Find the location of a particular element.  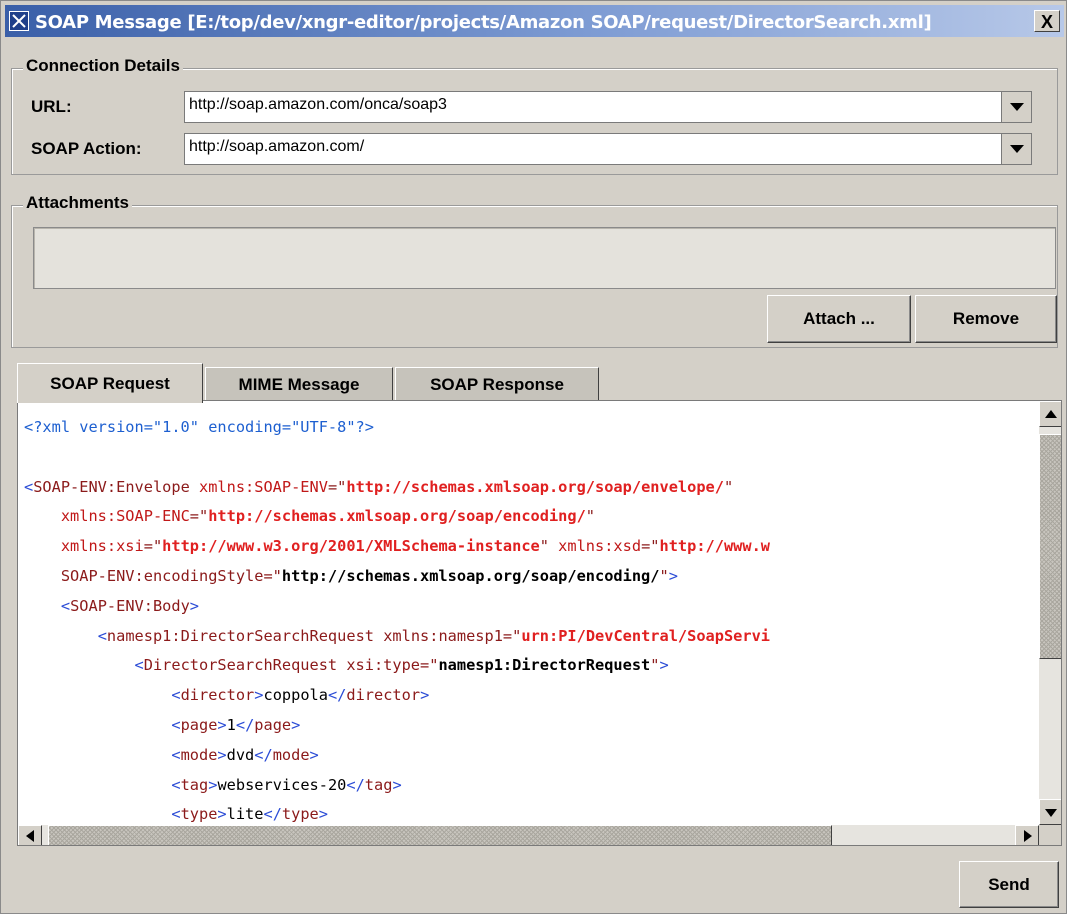

tab-soap-request: SOAP Request is located at coordinates (110, 383).